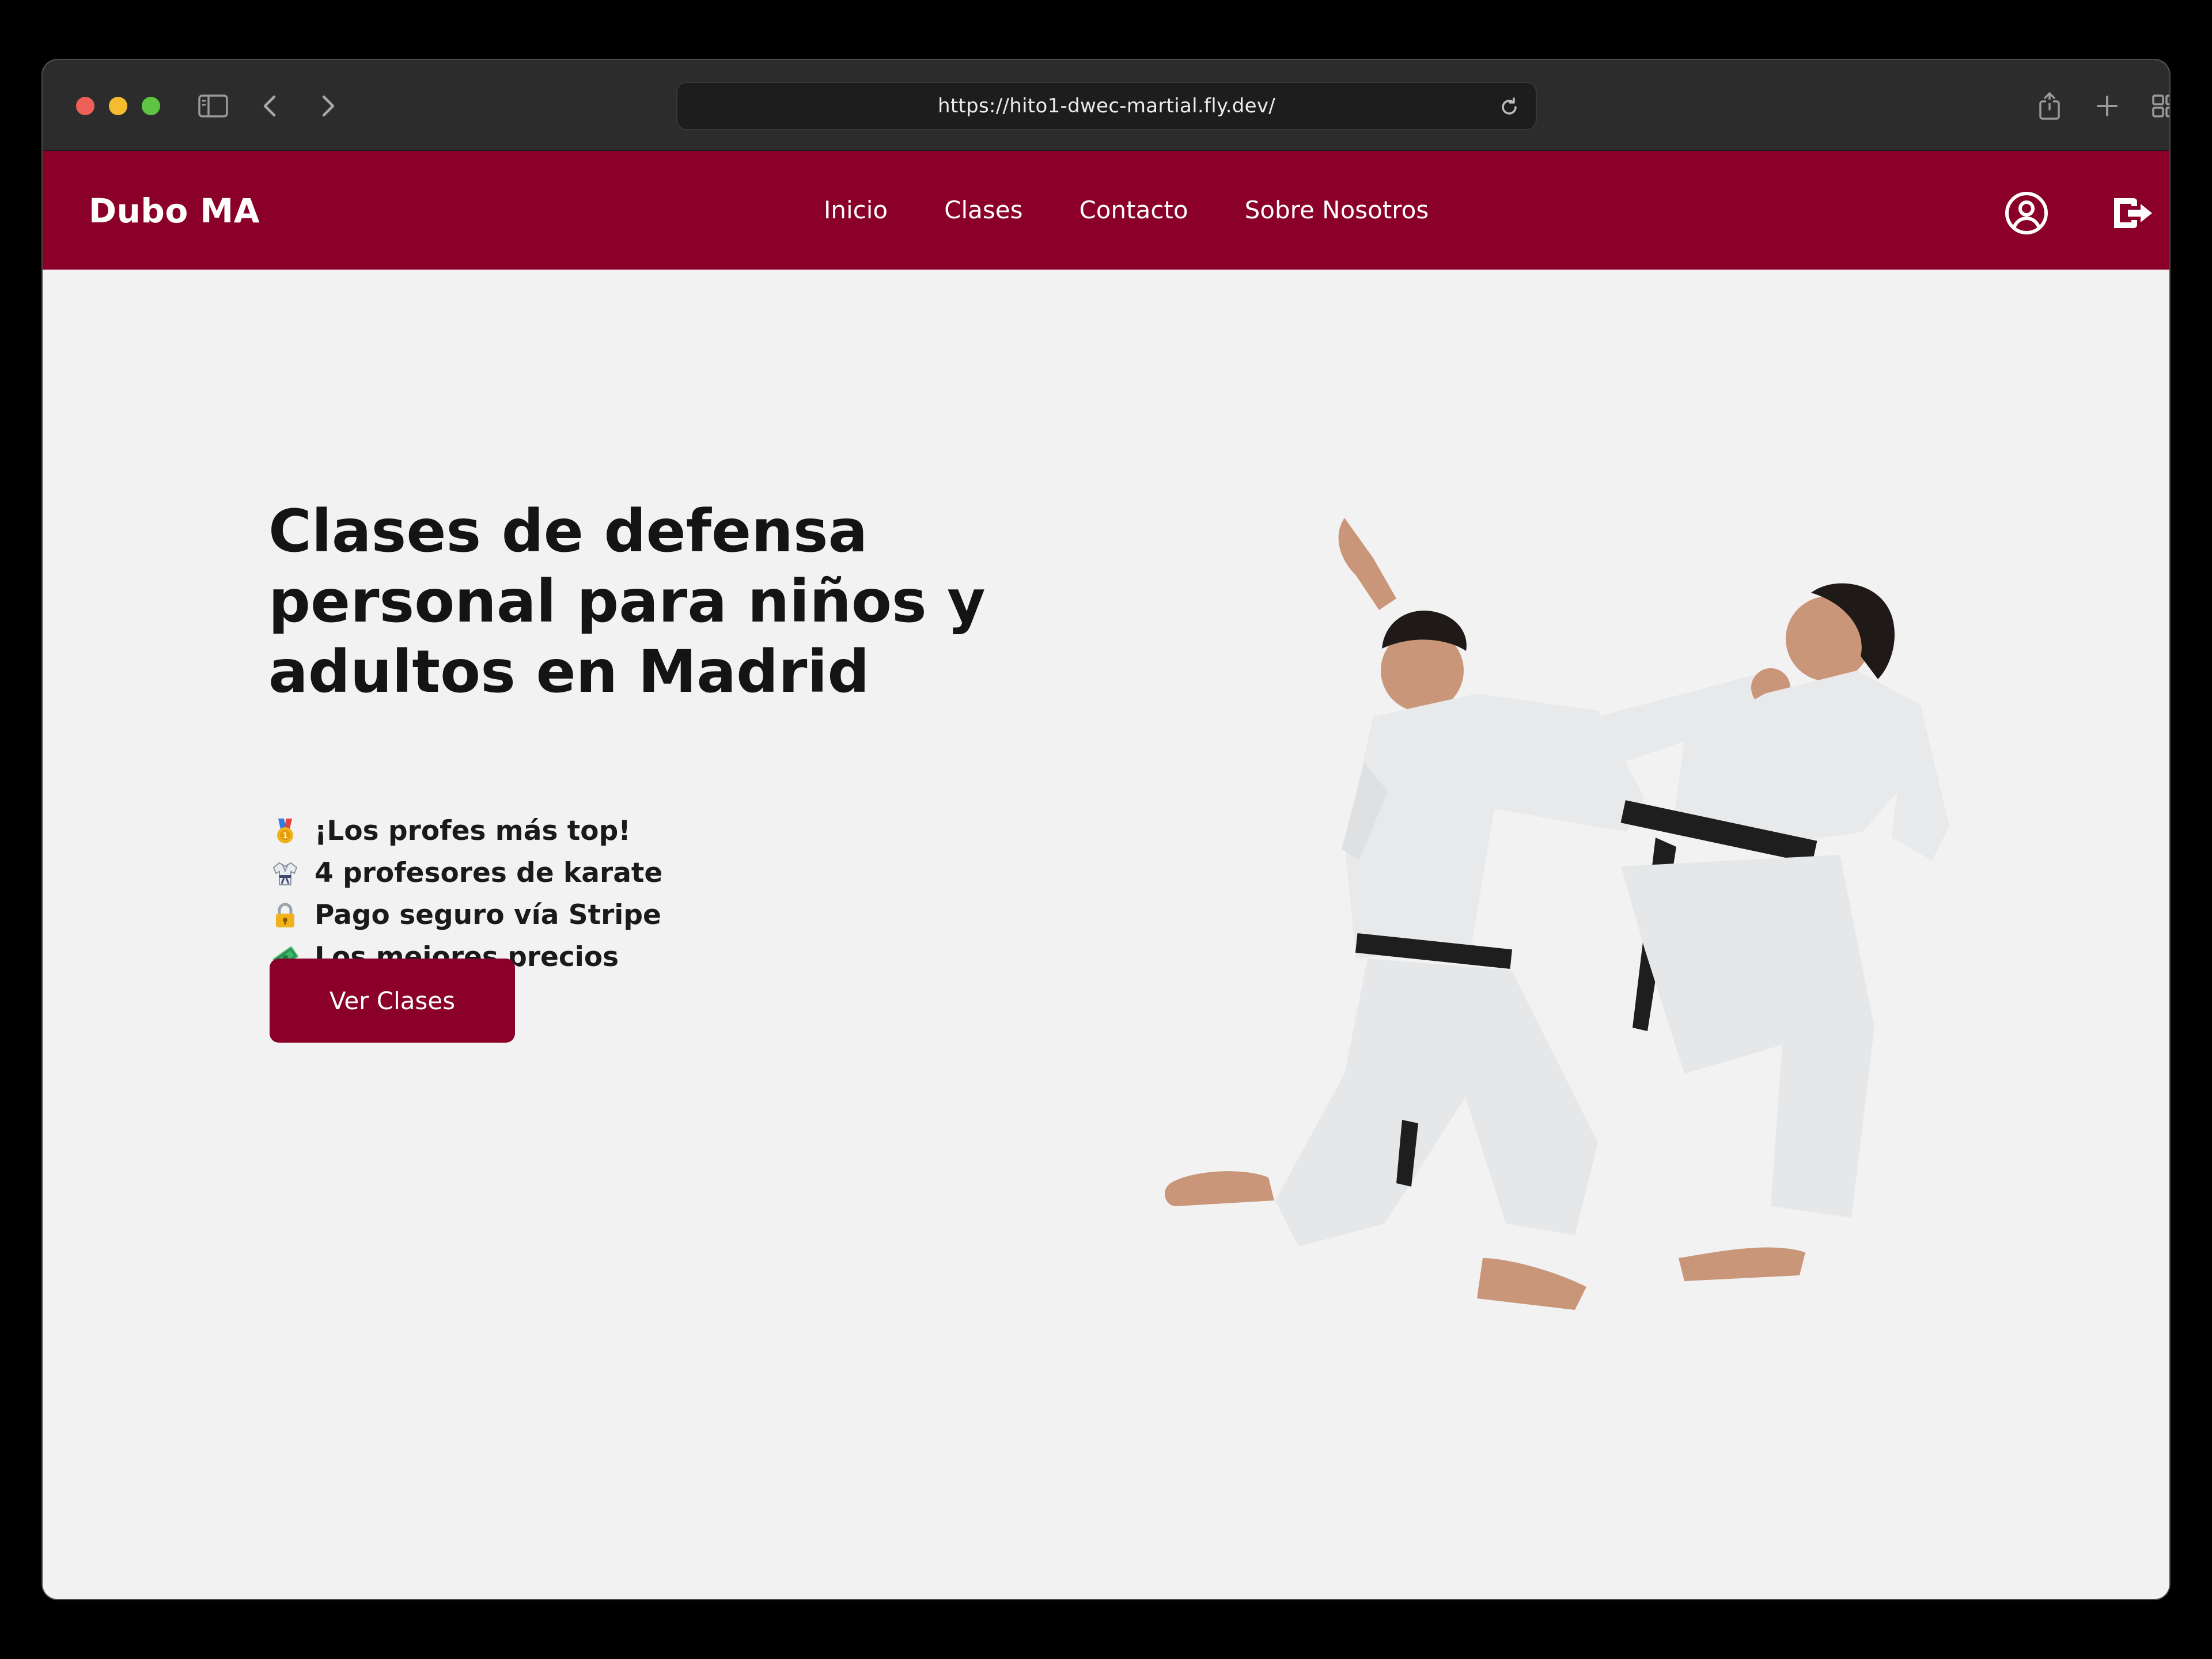  What do you see at coordinates (473, 831) in the screenshot?
I see `feature-text: ¡Los profes más top!` at bounding box center [473, 831].